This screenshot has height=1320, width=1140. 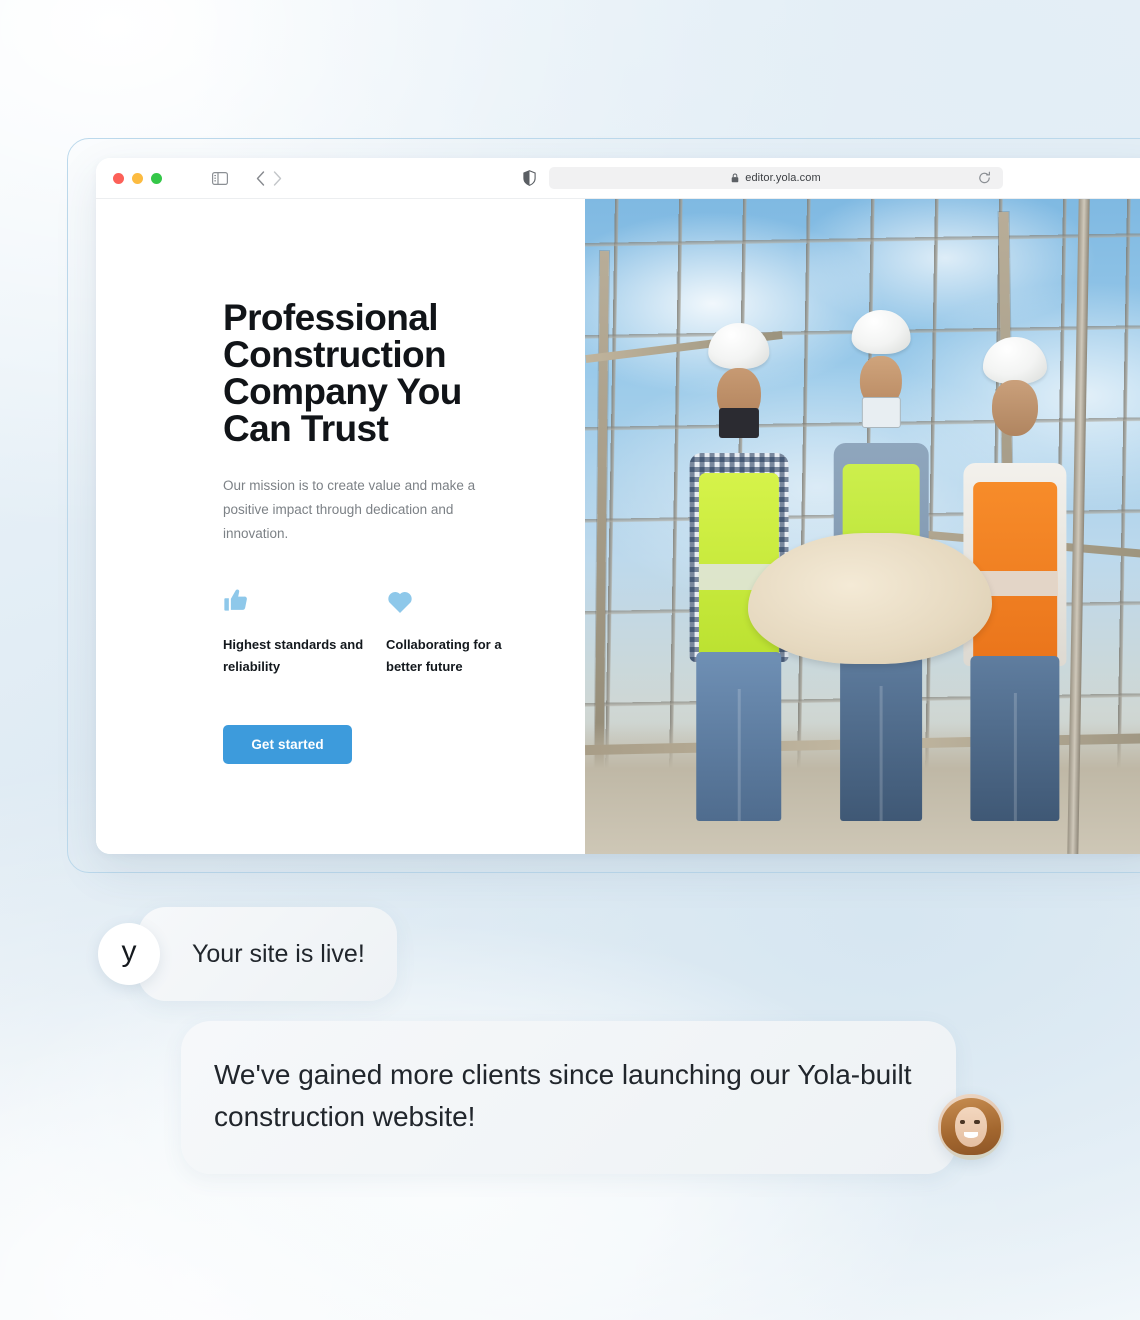 I want to click on window-traffic-lights, so click(x=137, y=178).